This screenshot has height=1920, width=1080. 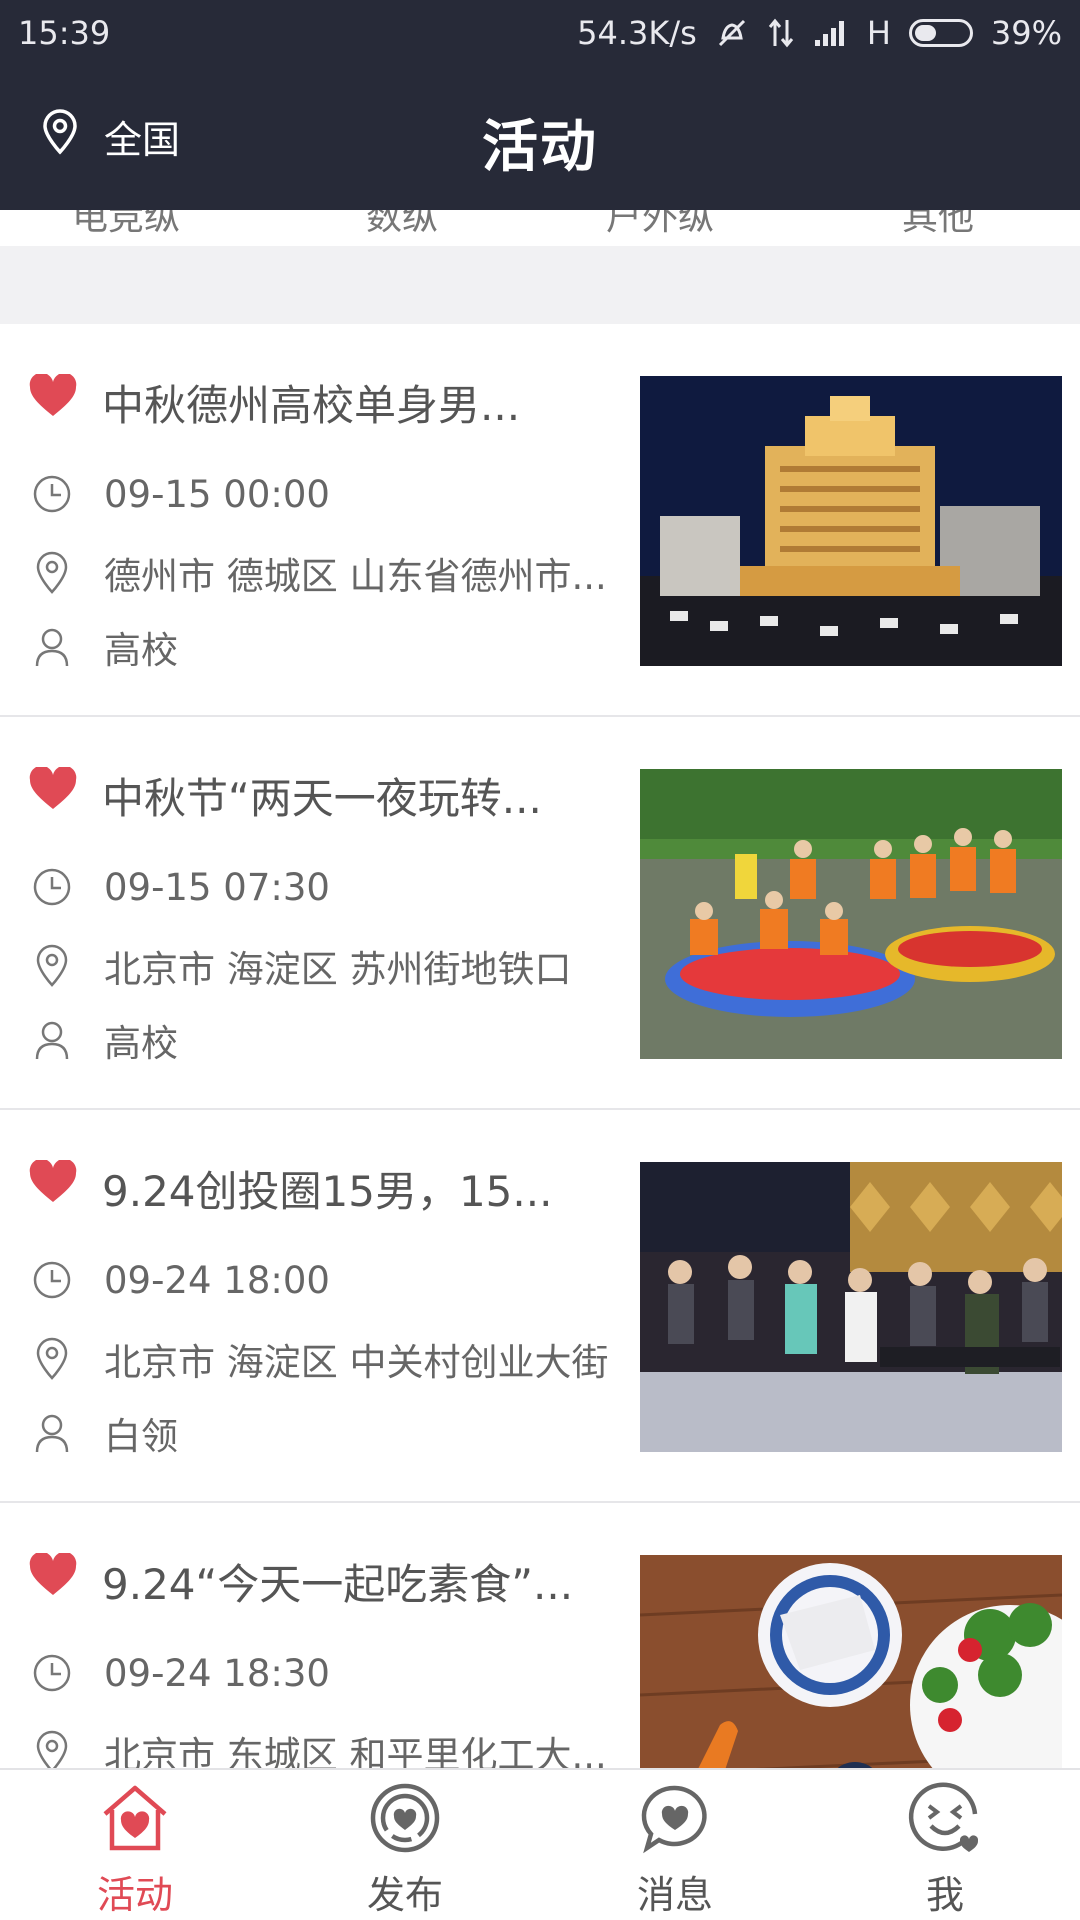 I want to click on tab-activities: 活动, so click(x=135, y=1845).